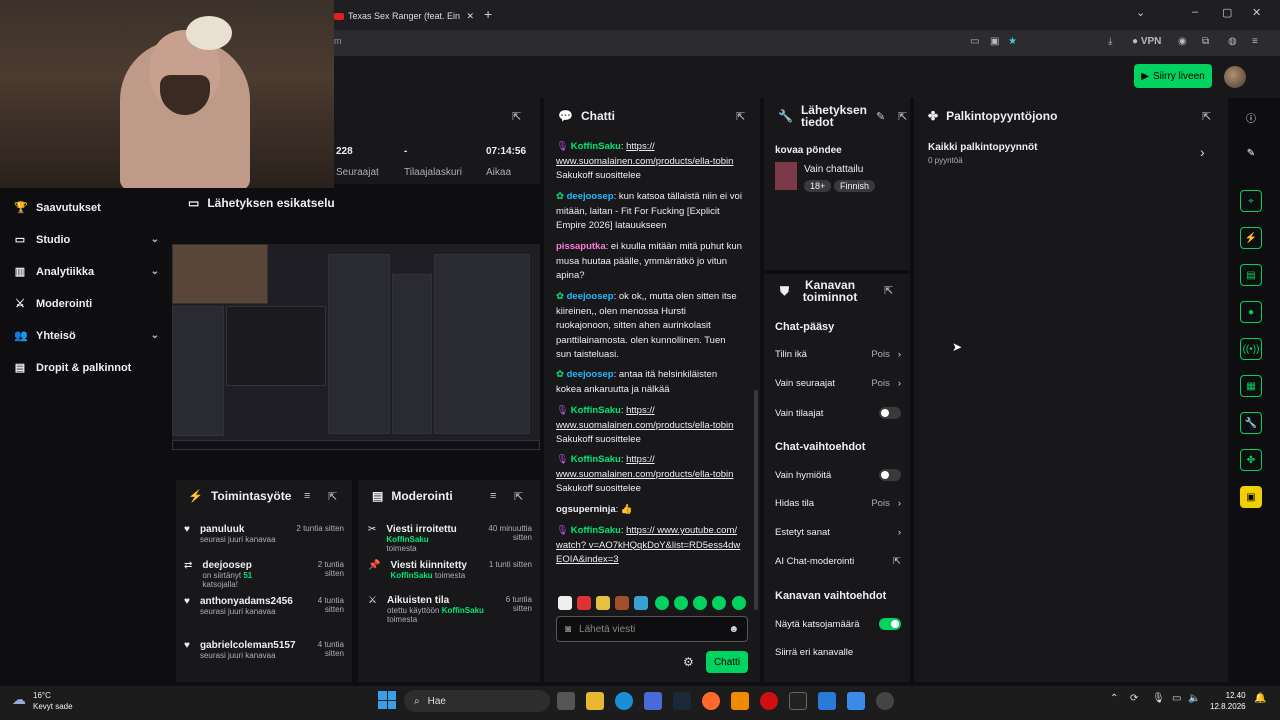 The height and width of the screenshot is (720, 1280). What do you see at coordinates (595, 701) in the screenshot?
I see `file-explorer-icon` at bounding box center [595, 701].